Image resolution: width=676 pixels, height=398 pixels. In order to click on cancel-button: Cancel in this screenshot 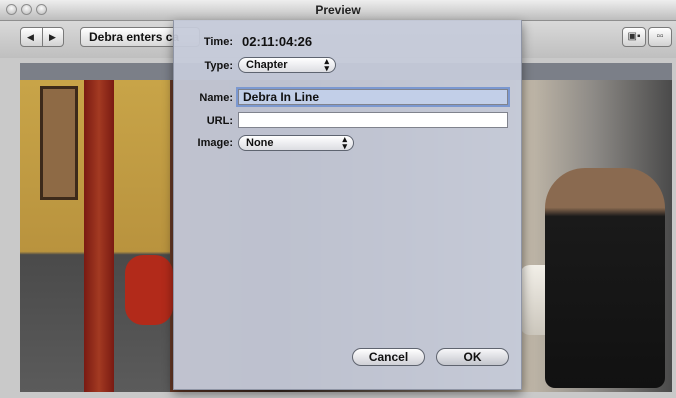, I will do `click(388, 357)`.